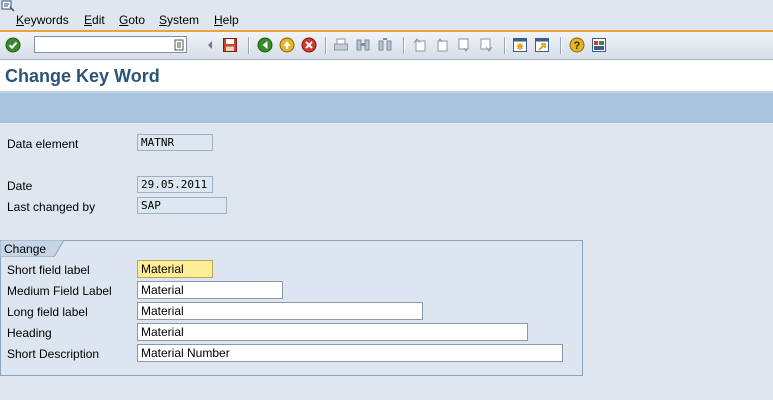  Describe the element at coordinates (25, 249) in the screenshot. I see `group-title: Change` at that location.